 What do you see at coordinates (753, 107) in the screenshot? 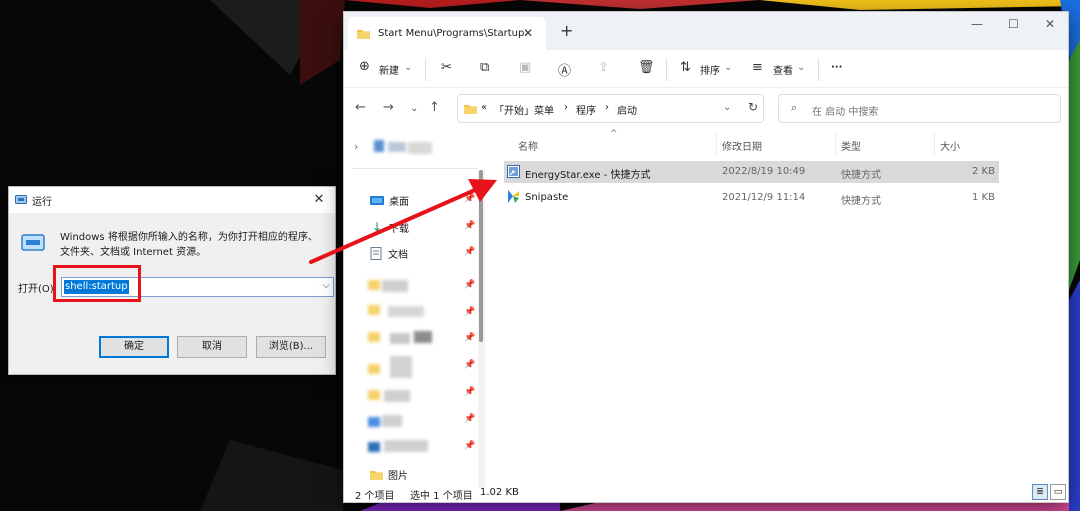
I see `refresh-icon: ↻` at bounding box center [753, 107].